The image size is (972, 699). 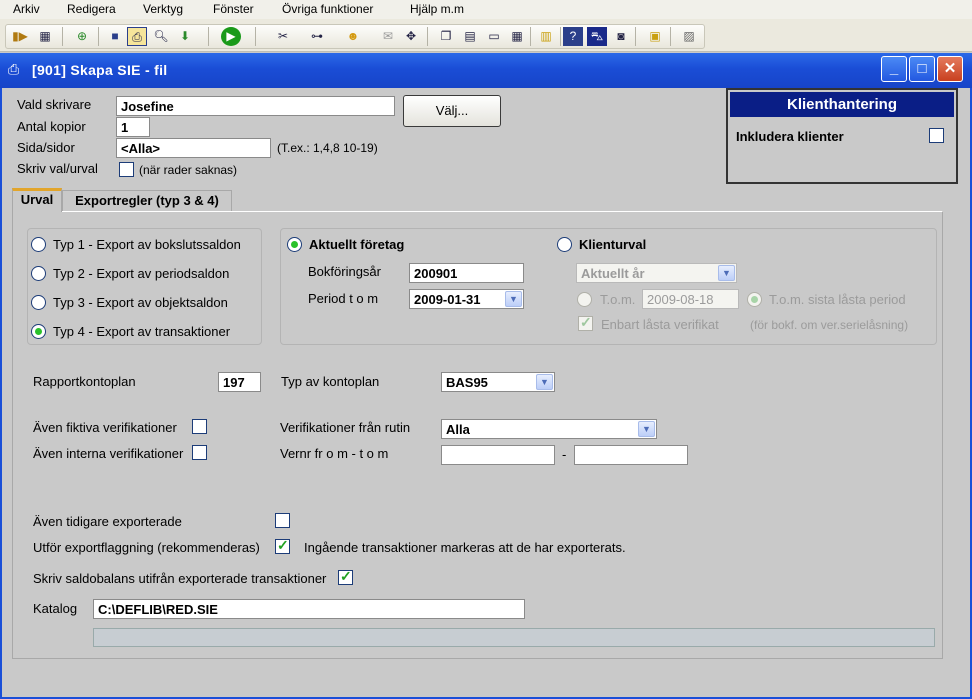 I want to click on screen-icon: ◙, so click(x=621, y=36).